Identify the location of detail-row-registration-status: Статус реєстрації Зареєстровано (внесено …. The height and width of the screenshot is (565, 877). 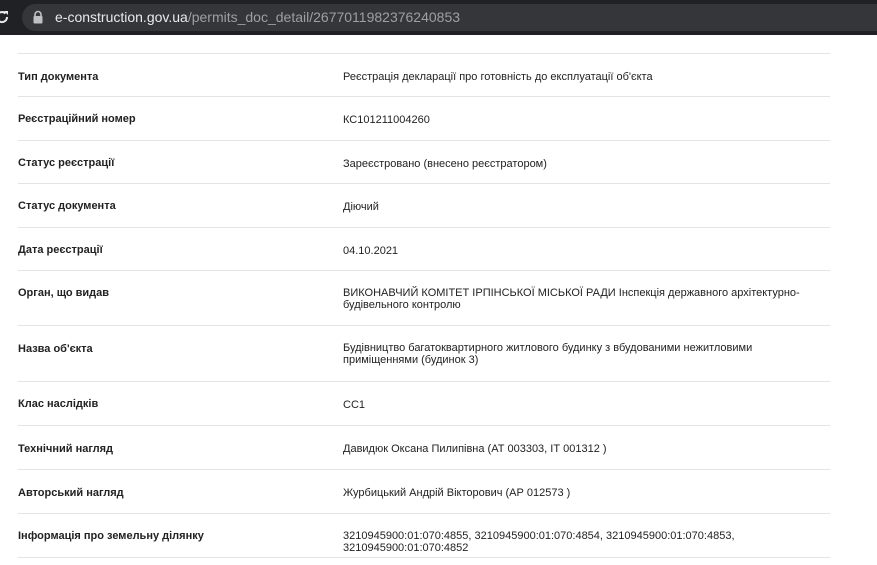
(424, 162).